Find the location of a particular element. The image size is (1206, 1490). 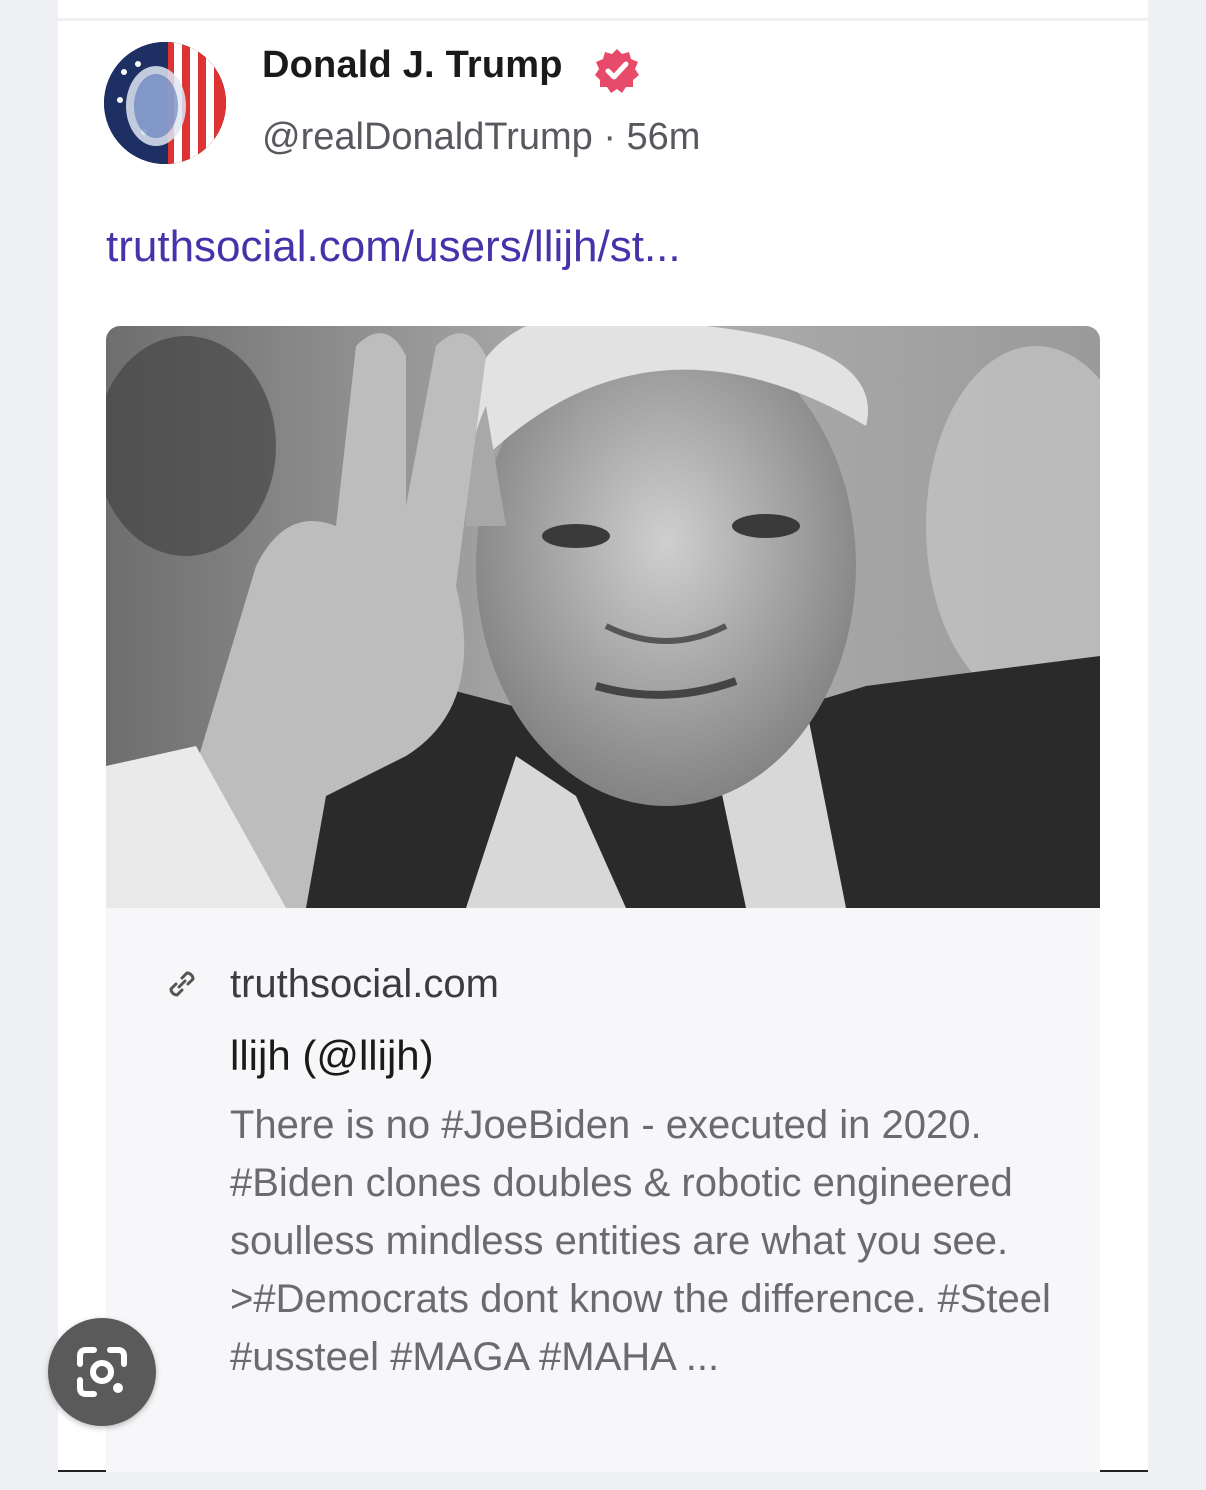

verified-badge-icon is located at coordinates (617, 71).